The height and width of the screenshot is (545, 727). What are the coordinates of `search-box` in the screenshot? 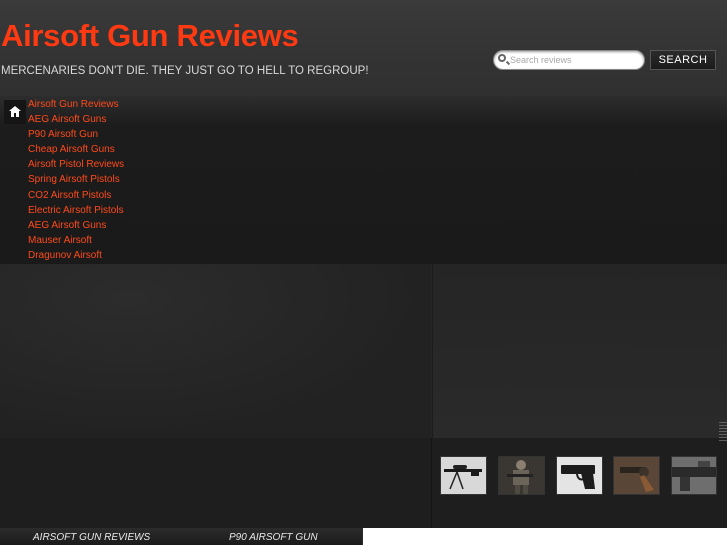 It's located at (569, 60).